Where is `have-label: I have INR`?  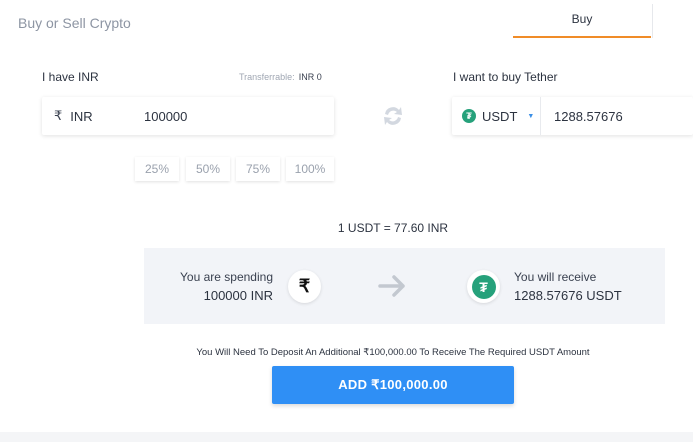
have-label: I have INR is located at coordinates (70, 77).